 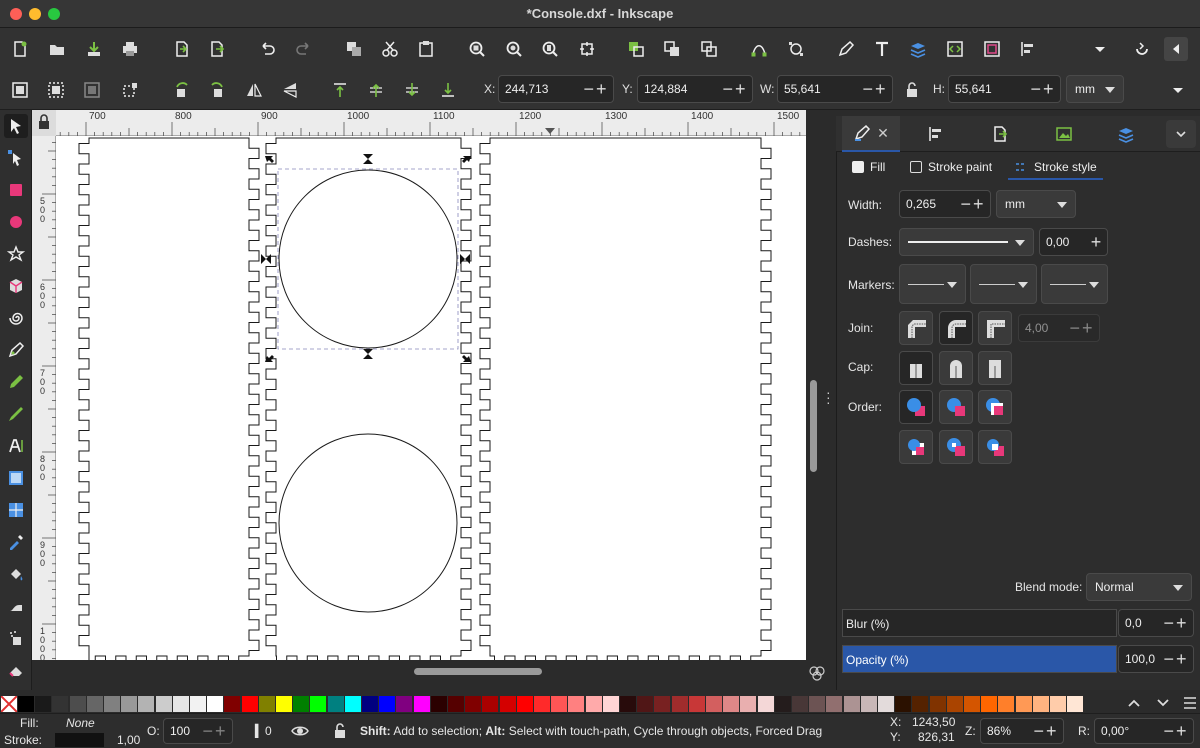 I want to click on horizontal-scrollbar-thumb, so click(x=478, y=671).